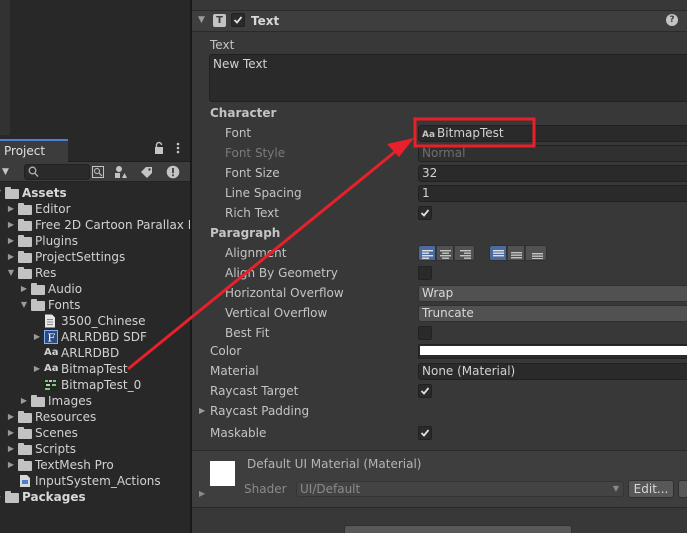 Image resolution: width=687 pixels, height=533 pixels. What do you see at coordinates (121, 172) in the screenshot?
I see `filter-by-type-icon` at bounding box center [121, 172].